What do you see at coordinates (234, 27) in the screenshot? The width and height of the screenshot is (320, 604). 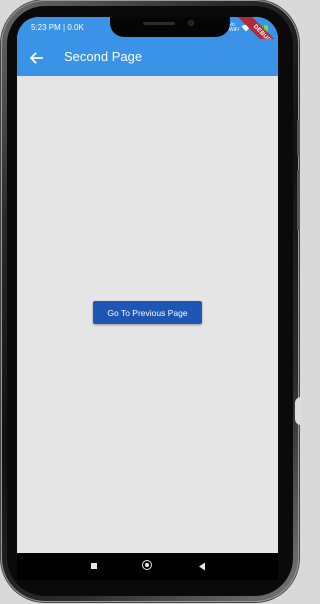 I see `network-label: Vo WiFi` at bounding box center [234, 27].